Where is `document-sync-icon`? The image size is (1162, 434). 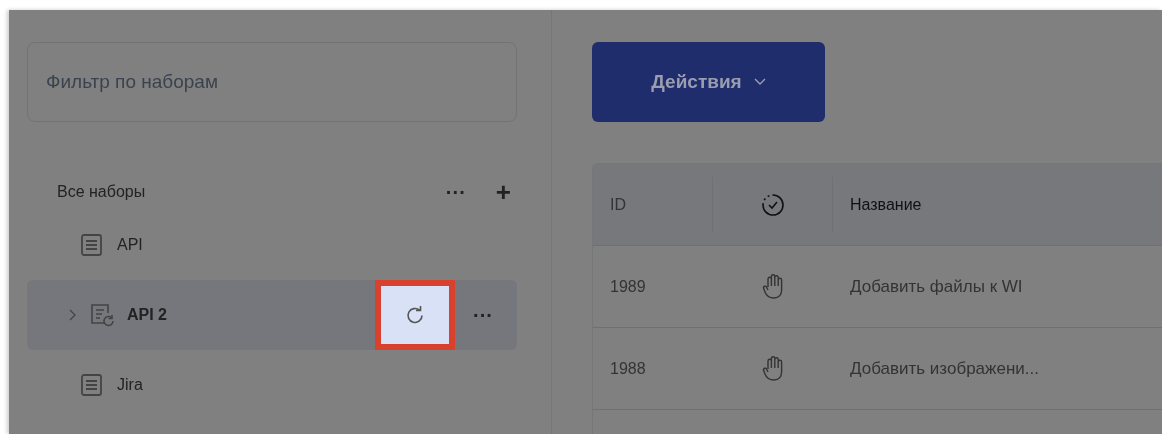 document-sync-icon is located at coordinates (102, 315).